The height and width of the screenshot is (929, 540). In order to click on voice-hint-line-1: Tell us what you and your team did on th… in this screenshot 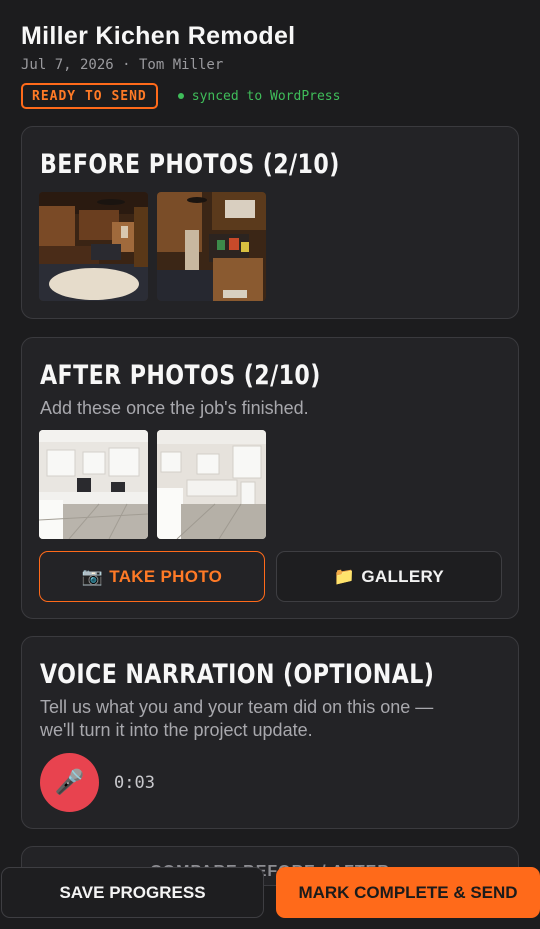, I will do `click(237, 707)`.